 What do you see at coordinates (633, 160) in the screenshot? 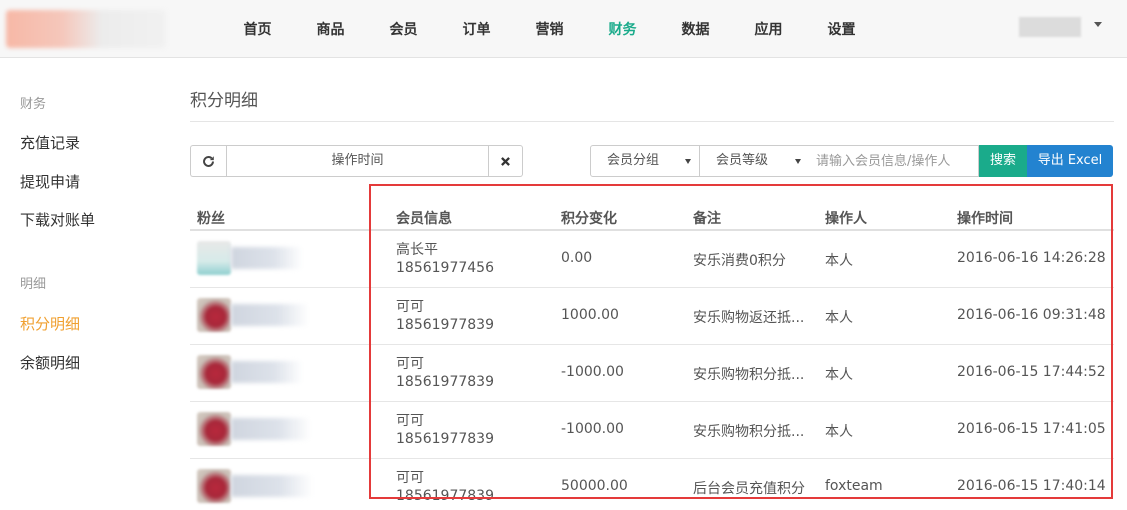
I see `member-group-label: 会员分组` at bounding box center [633, 160].